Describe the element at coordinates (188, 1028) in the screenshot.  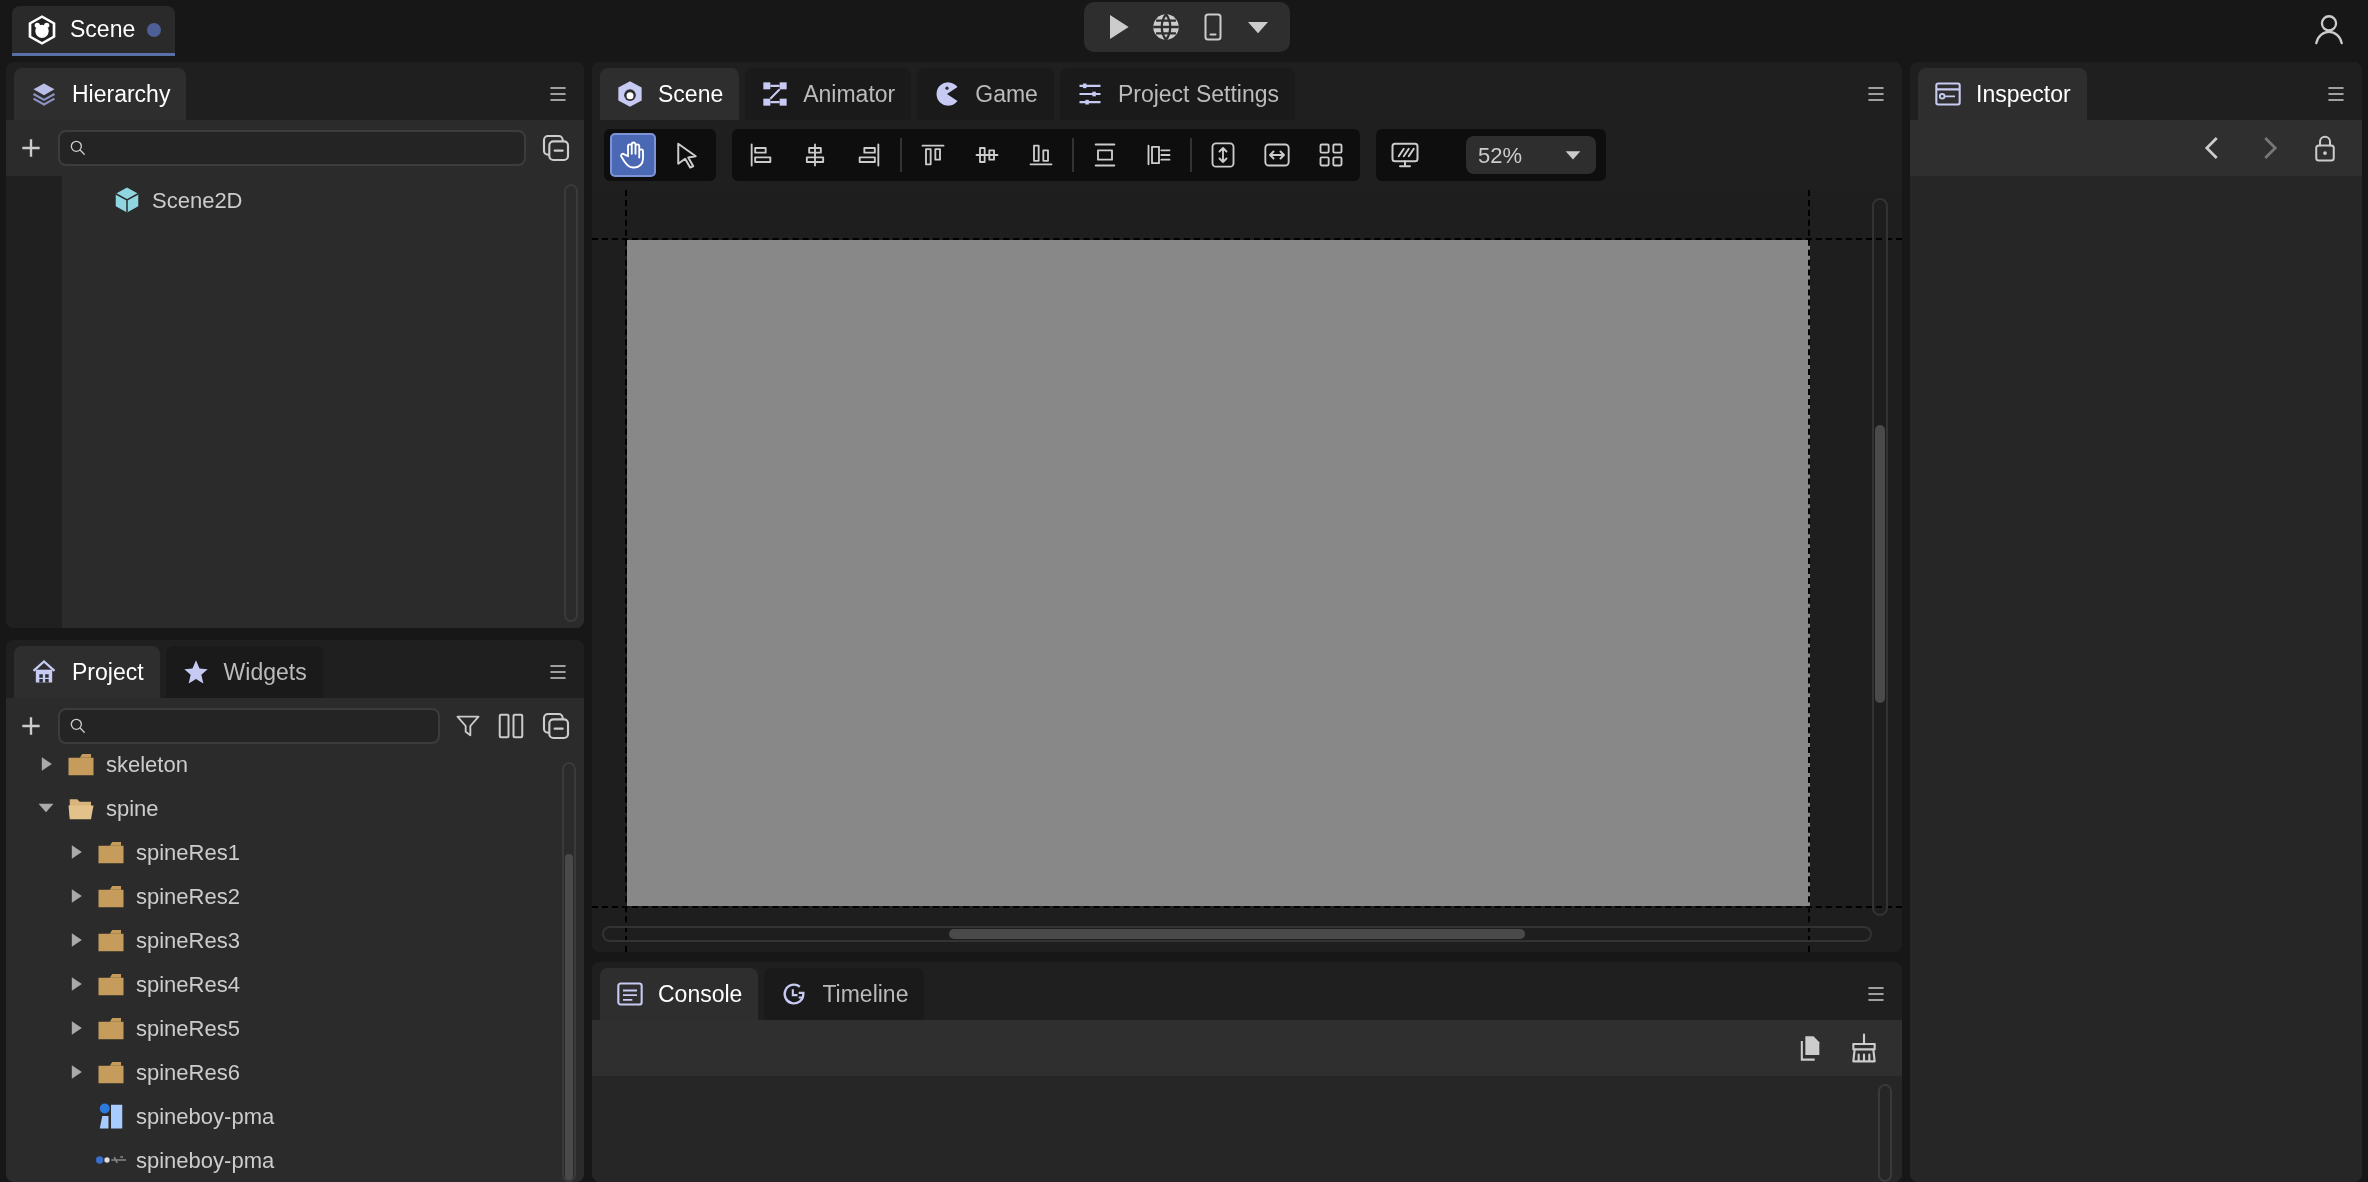
I see `tree-item-label: spineRes5` at that location.